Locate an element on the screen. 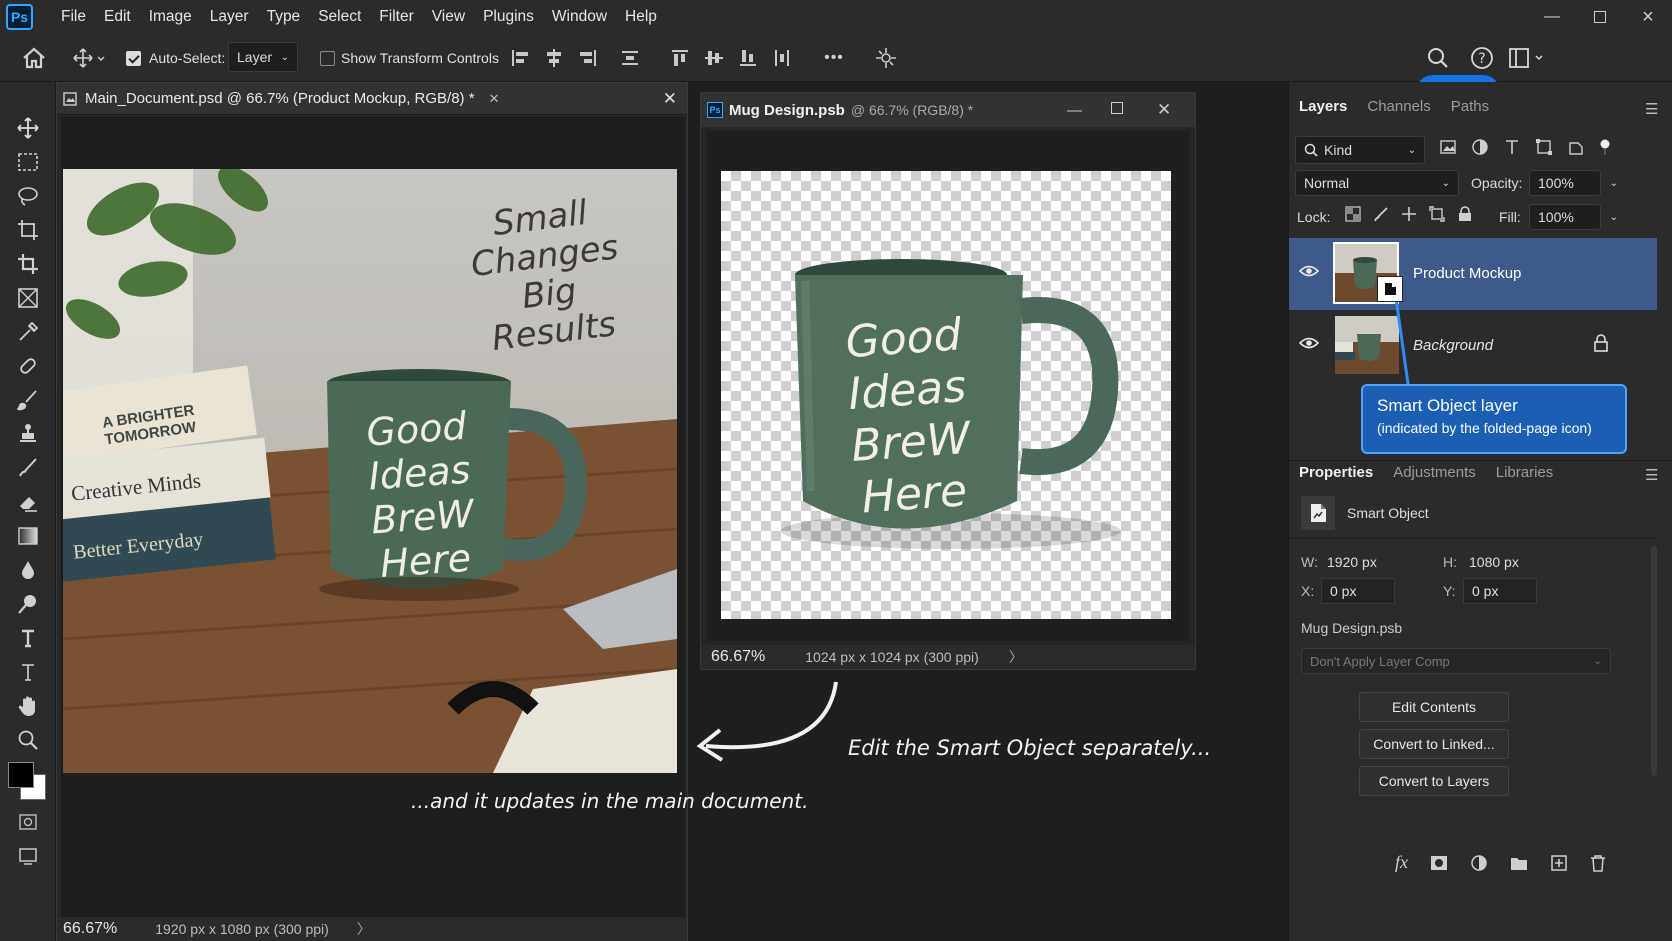 The image size is (1672, 941). move-tool-icon is located at coordinates (28, 128).